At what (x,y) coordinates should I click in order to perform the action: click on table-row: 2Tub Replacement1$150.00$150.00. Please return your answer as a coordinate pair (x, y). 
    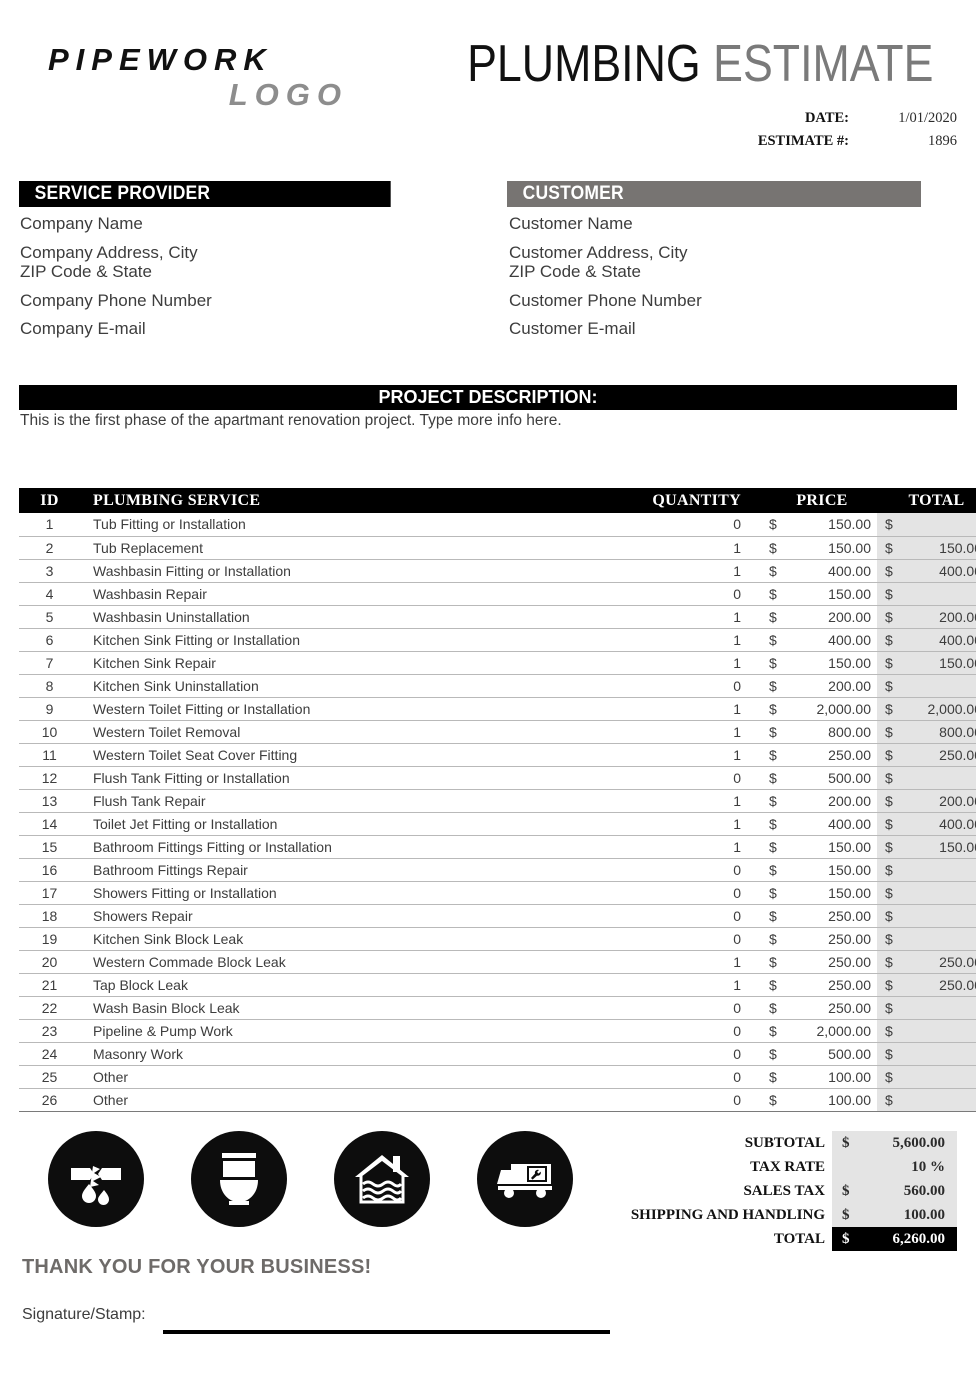
    Looking at the image, I should click on (497, 548).